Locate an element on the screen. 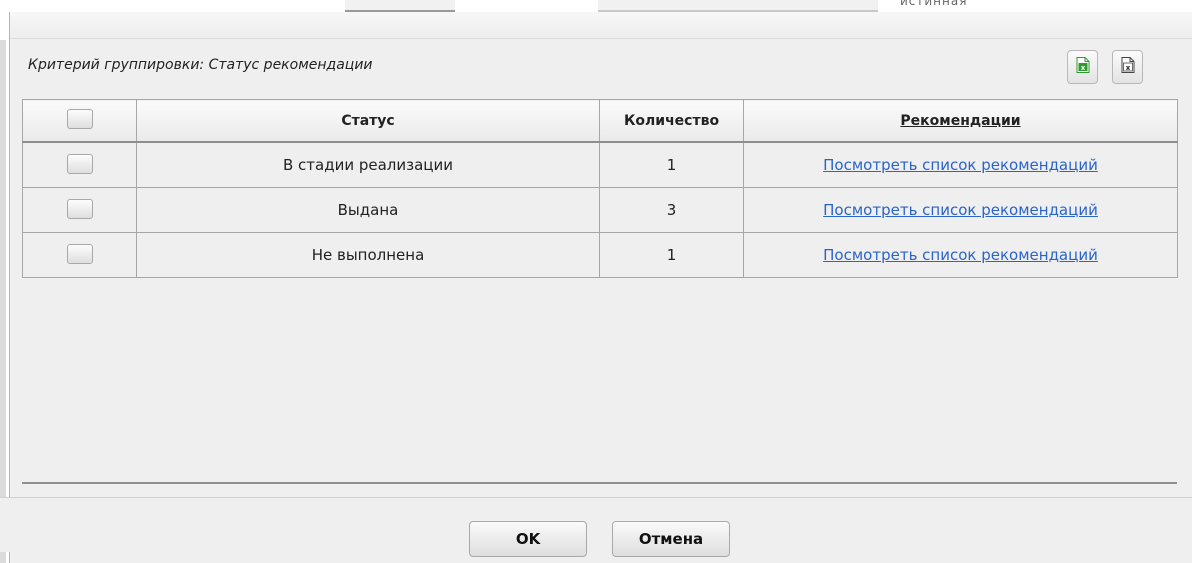 This screenshot has width=1192, height=563. status-cell: Выдана is located at coordinates (368, 210).